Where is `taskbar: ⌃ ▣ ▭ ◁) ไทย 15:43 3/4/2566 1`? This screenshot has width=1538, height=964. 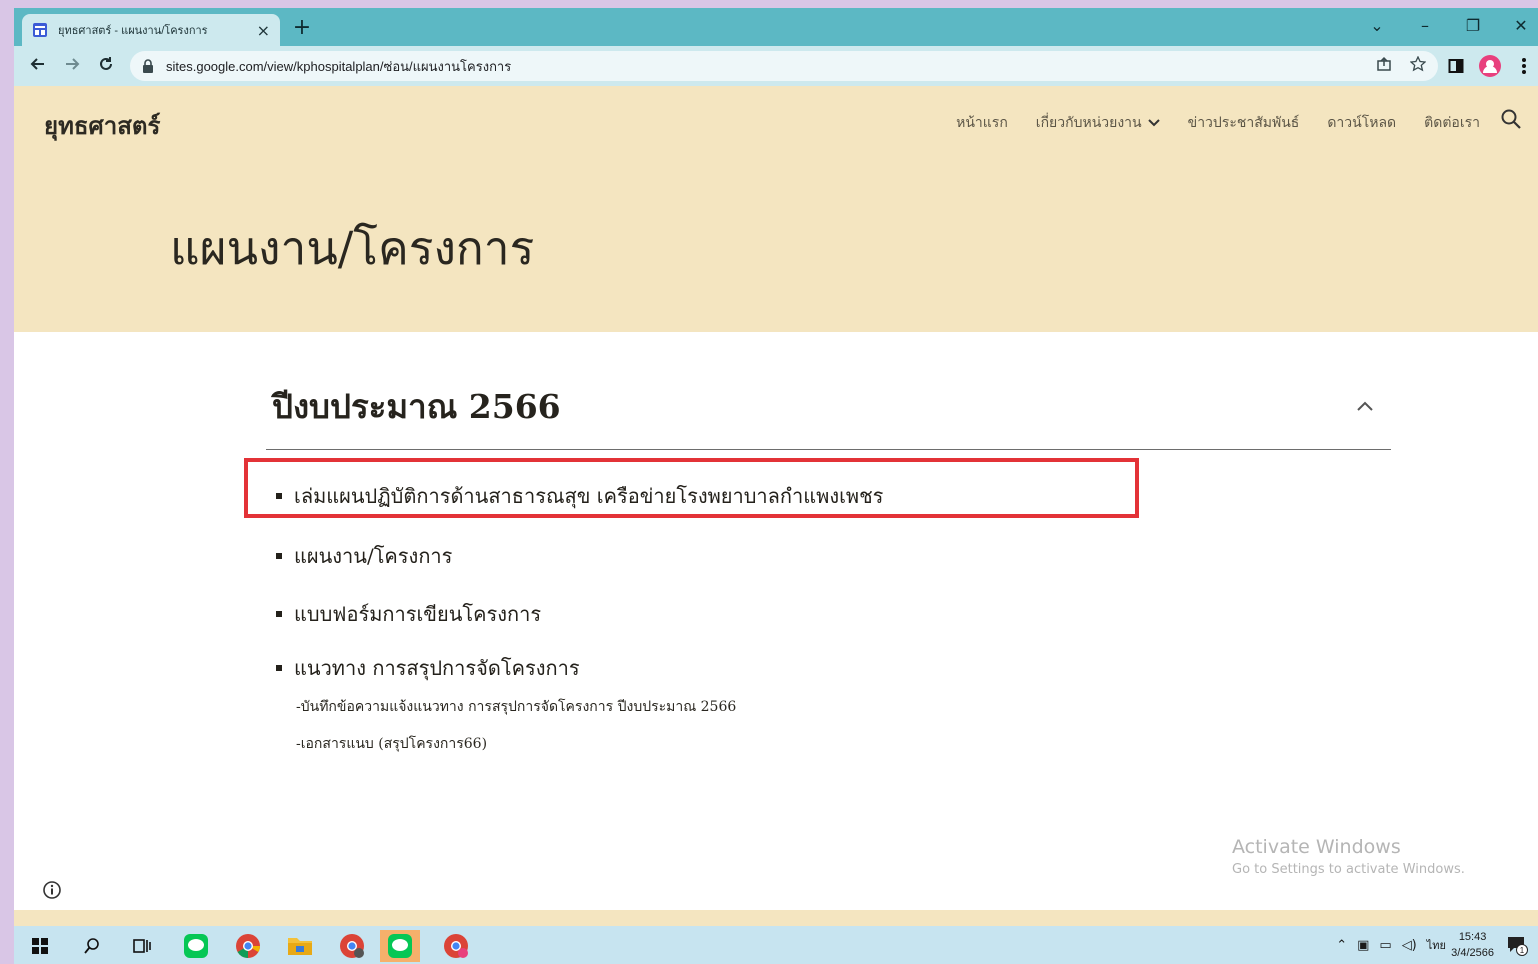 taskbar: ⌃ ▣ ▭ ◁) ไทย 15:43 3/4/2566 1 is located at coordinates (776, 945).